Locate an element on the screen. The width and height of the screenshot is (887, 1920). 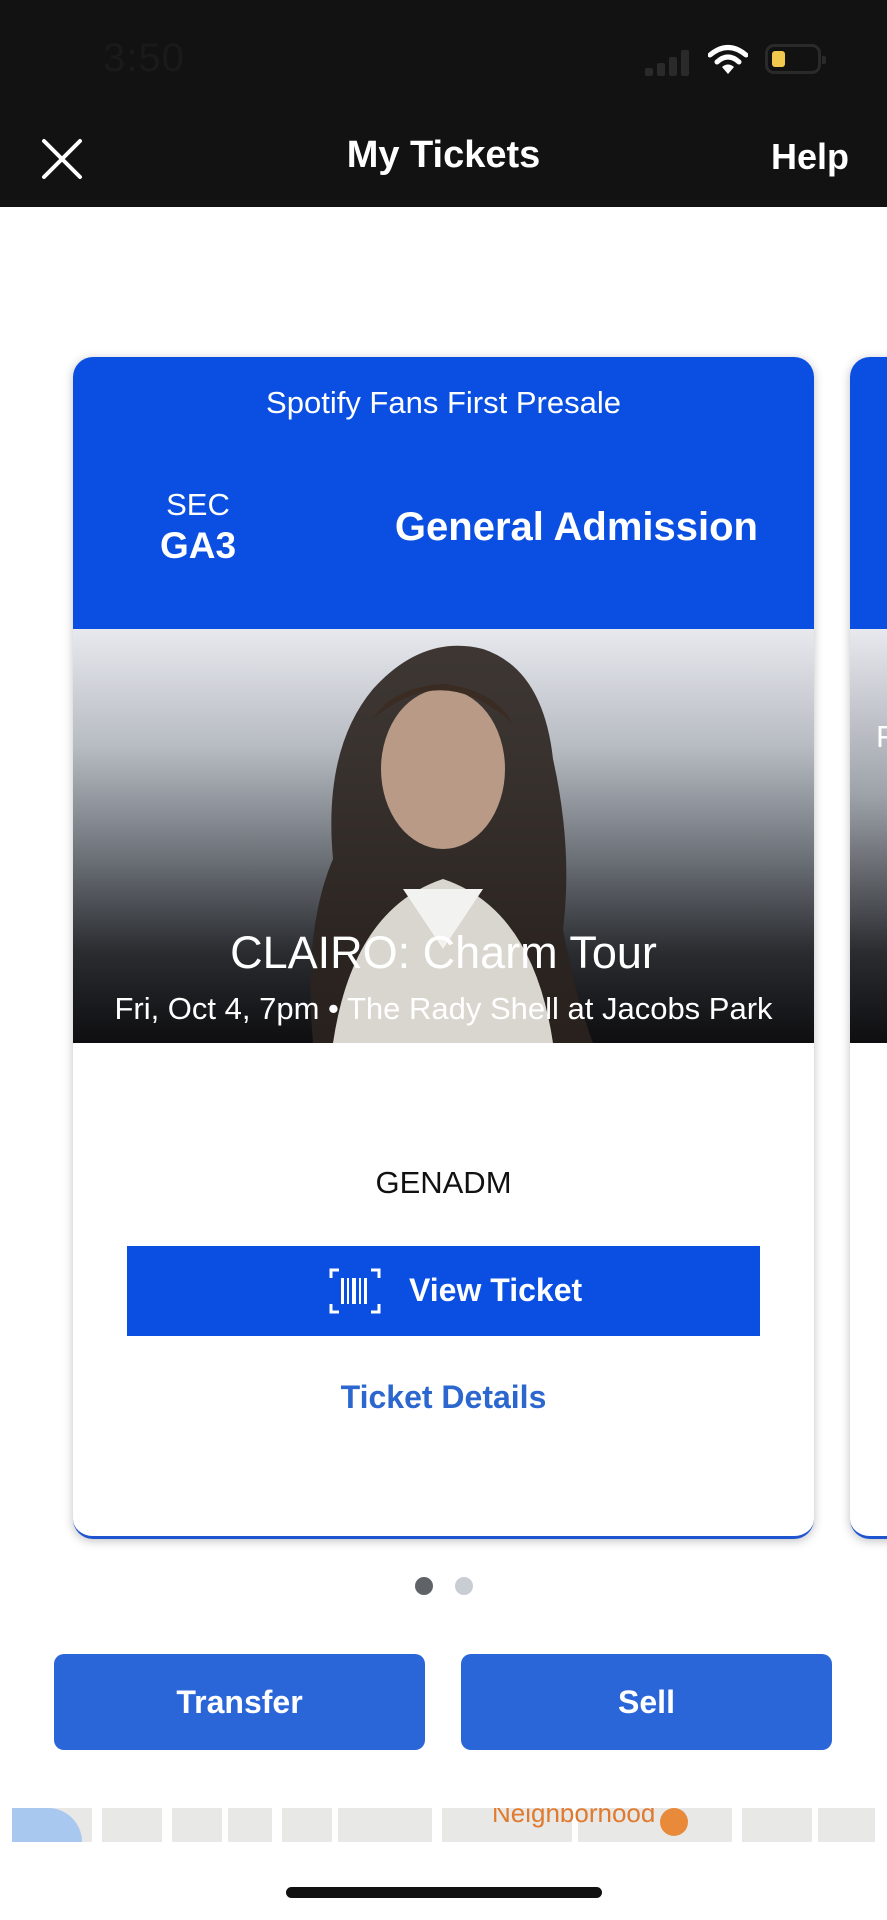
entry-code: GENADM is located at coordinates (443, 1182).